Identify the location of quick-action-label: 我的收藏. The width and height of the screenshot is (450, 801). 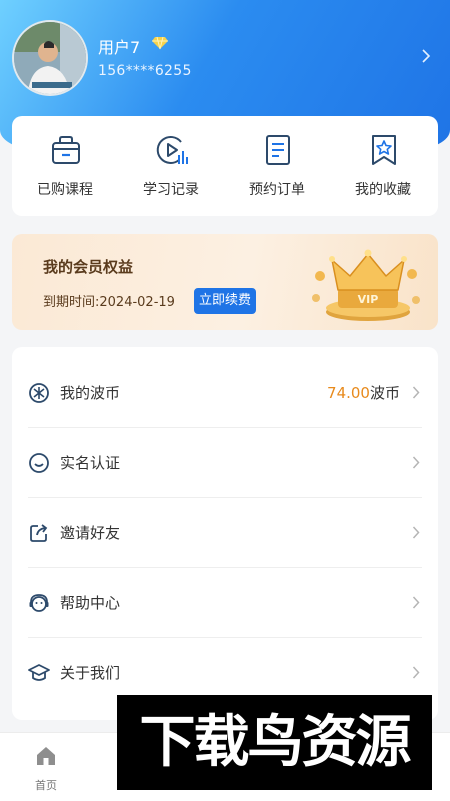
(383, 190).